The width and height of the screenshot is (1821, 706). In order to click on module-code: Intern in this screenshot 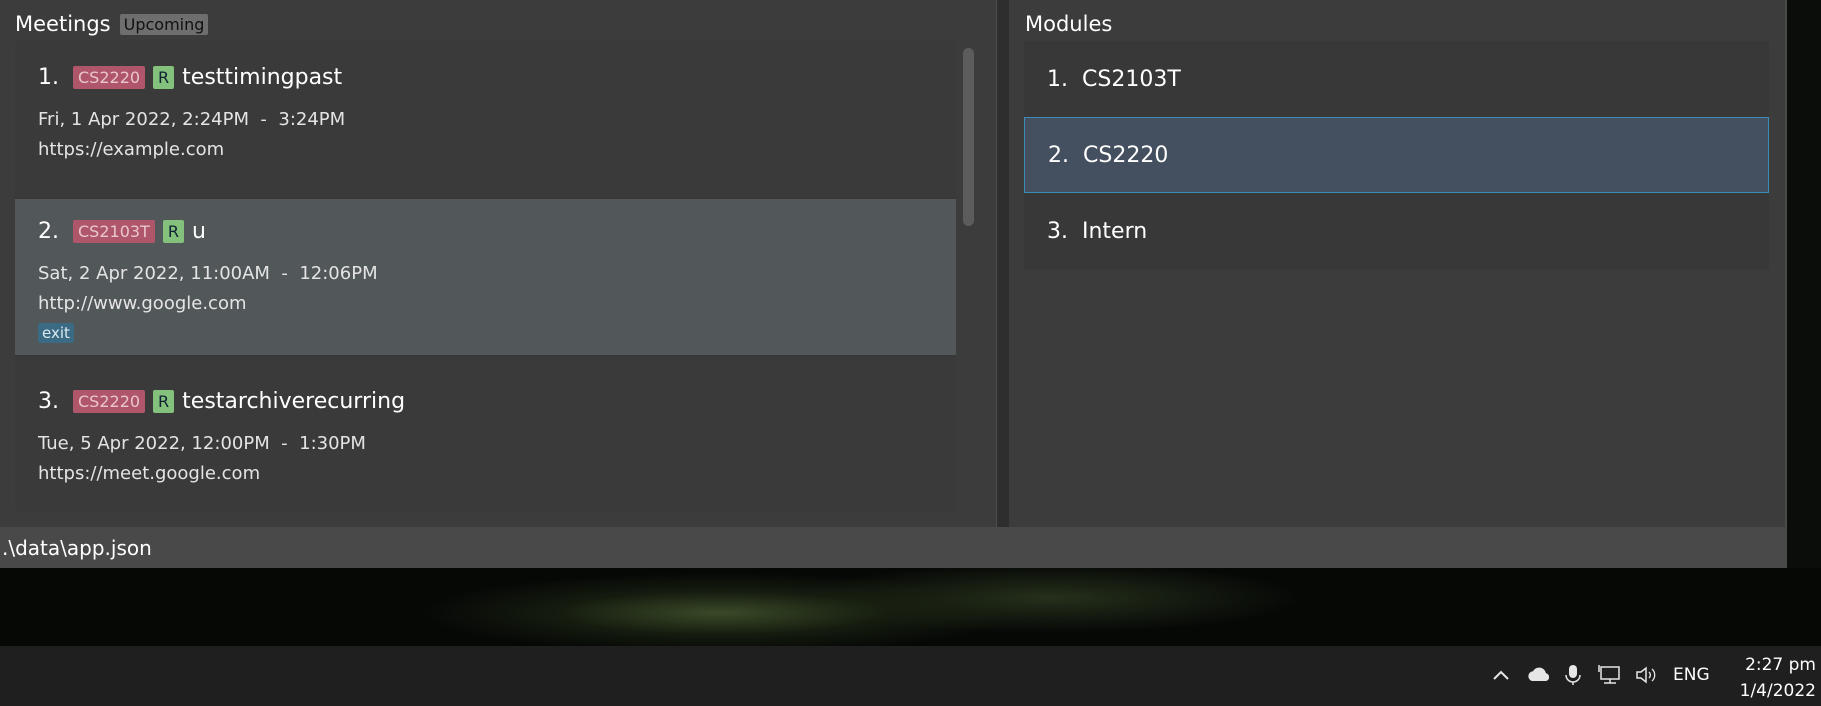, I will do `click(1115, 231)`.